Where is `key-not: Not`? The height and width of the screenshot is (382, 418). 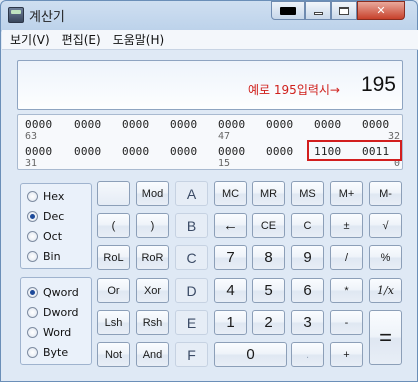 key-not: Not is located at coordinates (113, 354).